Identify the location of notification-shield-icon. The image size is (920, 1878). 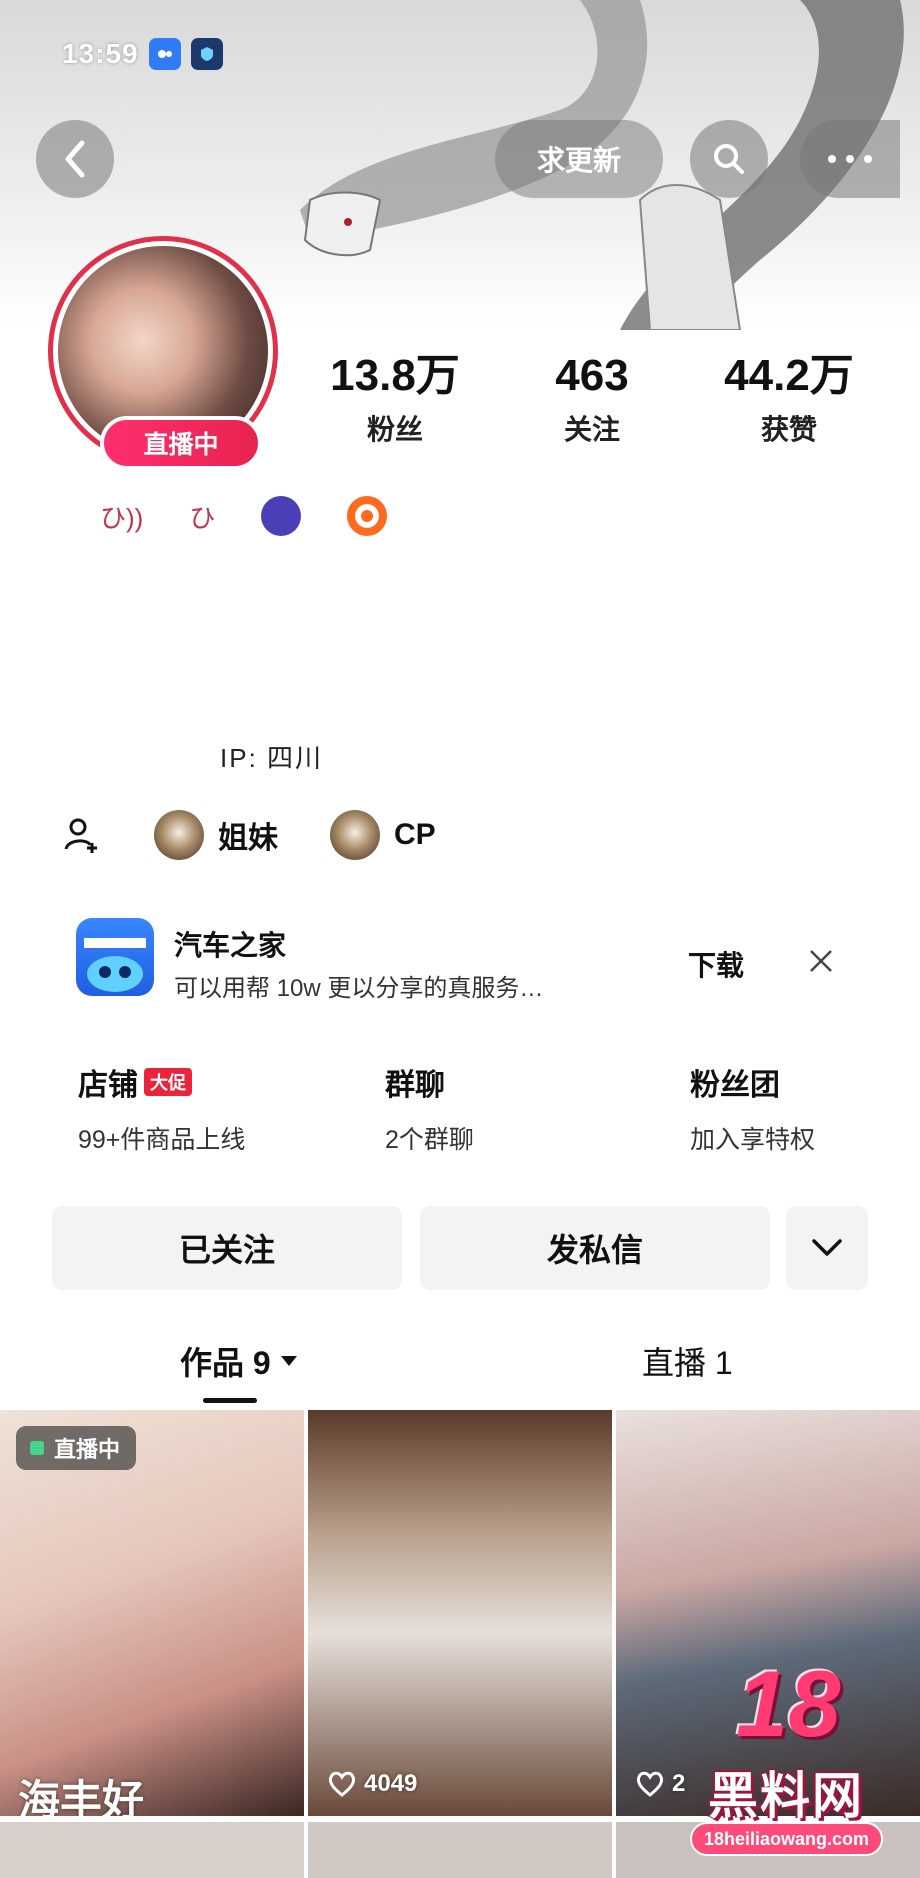
(206, 54).